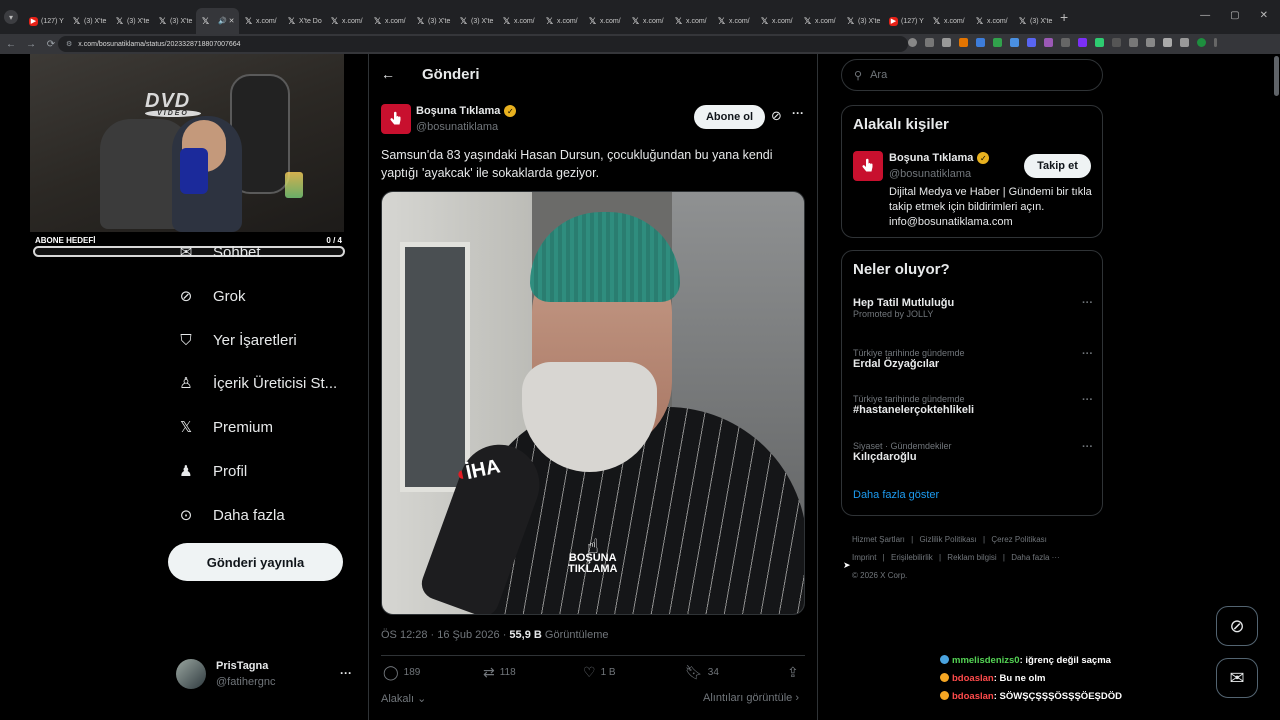  Describe the element at coordinates (303, 21) in the screenshot. I see `browser-tab: 𝕏 X'te Do` at that location.